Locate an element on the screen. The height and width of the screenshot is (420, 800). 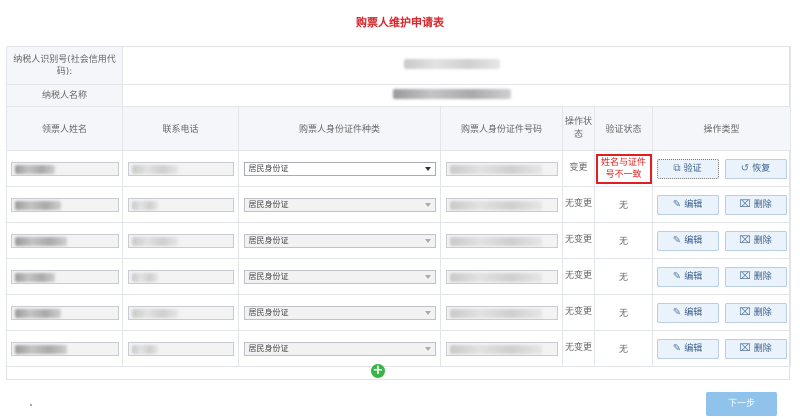
taxpayer-id-label: 纳税人识别号(社会信用代码): is located at coordinates (64, 65).